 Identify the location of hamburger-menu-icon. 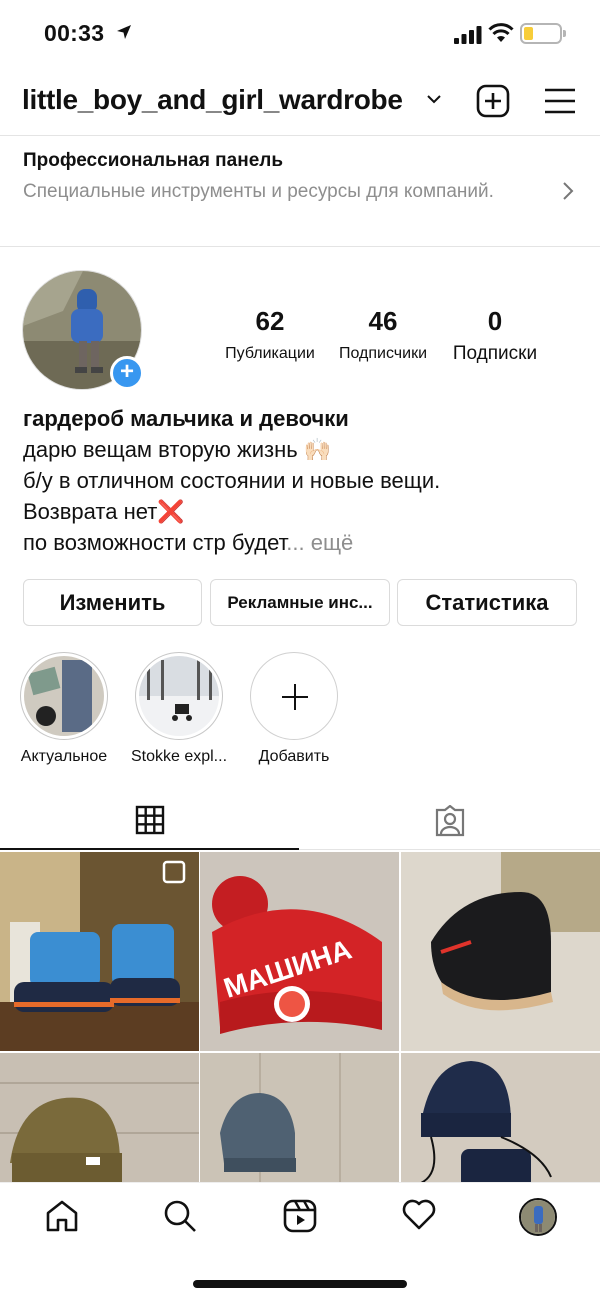
(560, 101).